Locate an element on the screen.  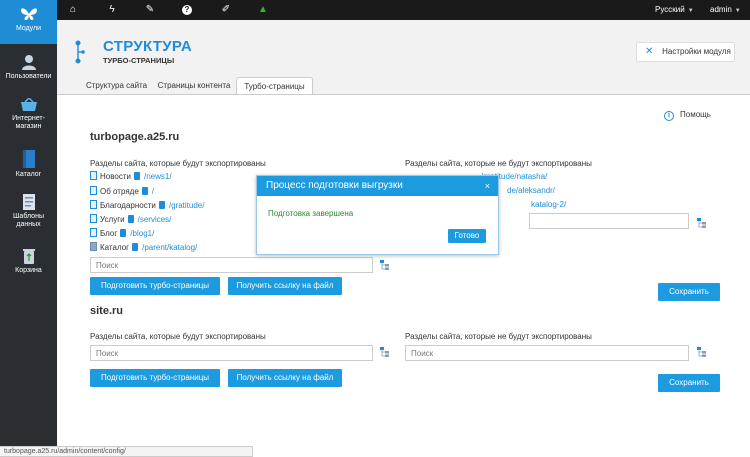
done-button: Готово is located at coordinates (467, 236).